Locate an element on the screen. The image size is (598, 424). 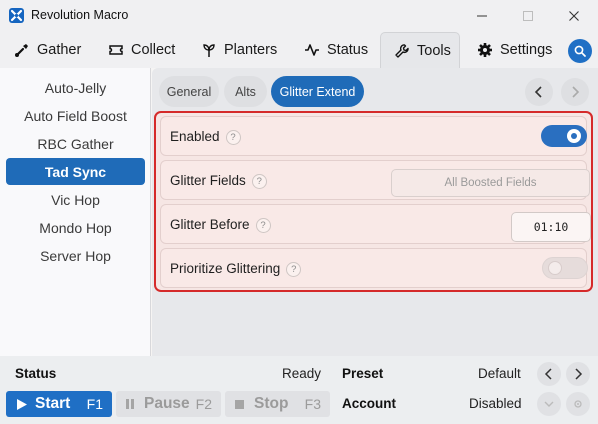
start-hotkey: F1 is located at coordinates (94, 404).